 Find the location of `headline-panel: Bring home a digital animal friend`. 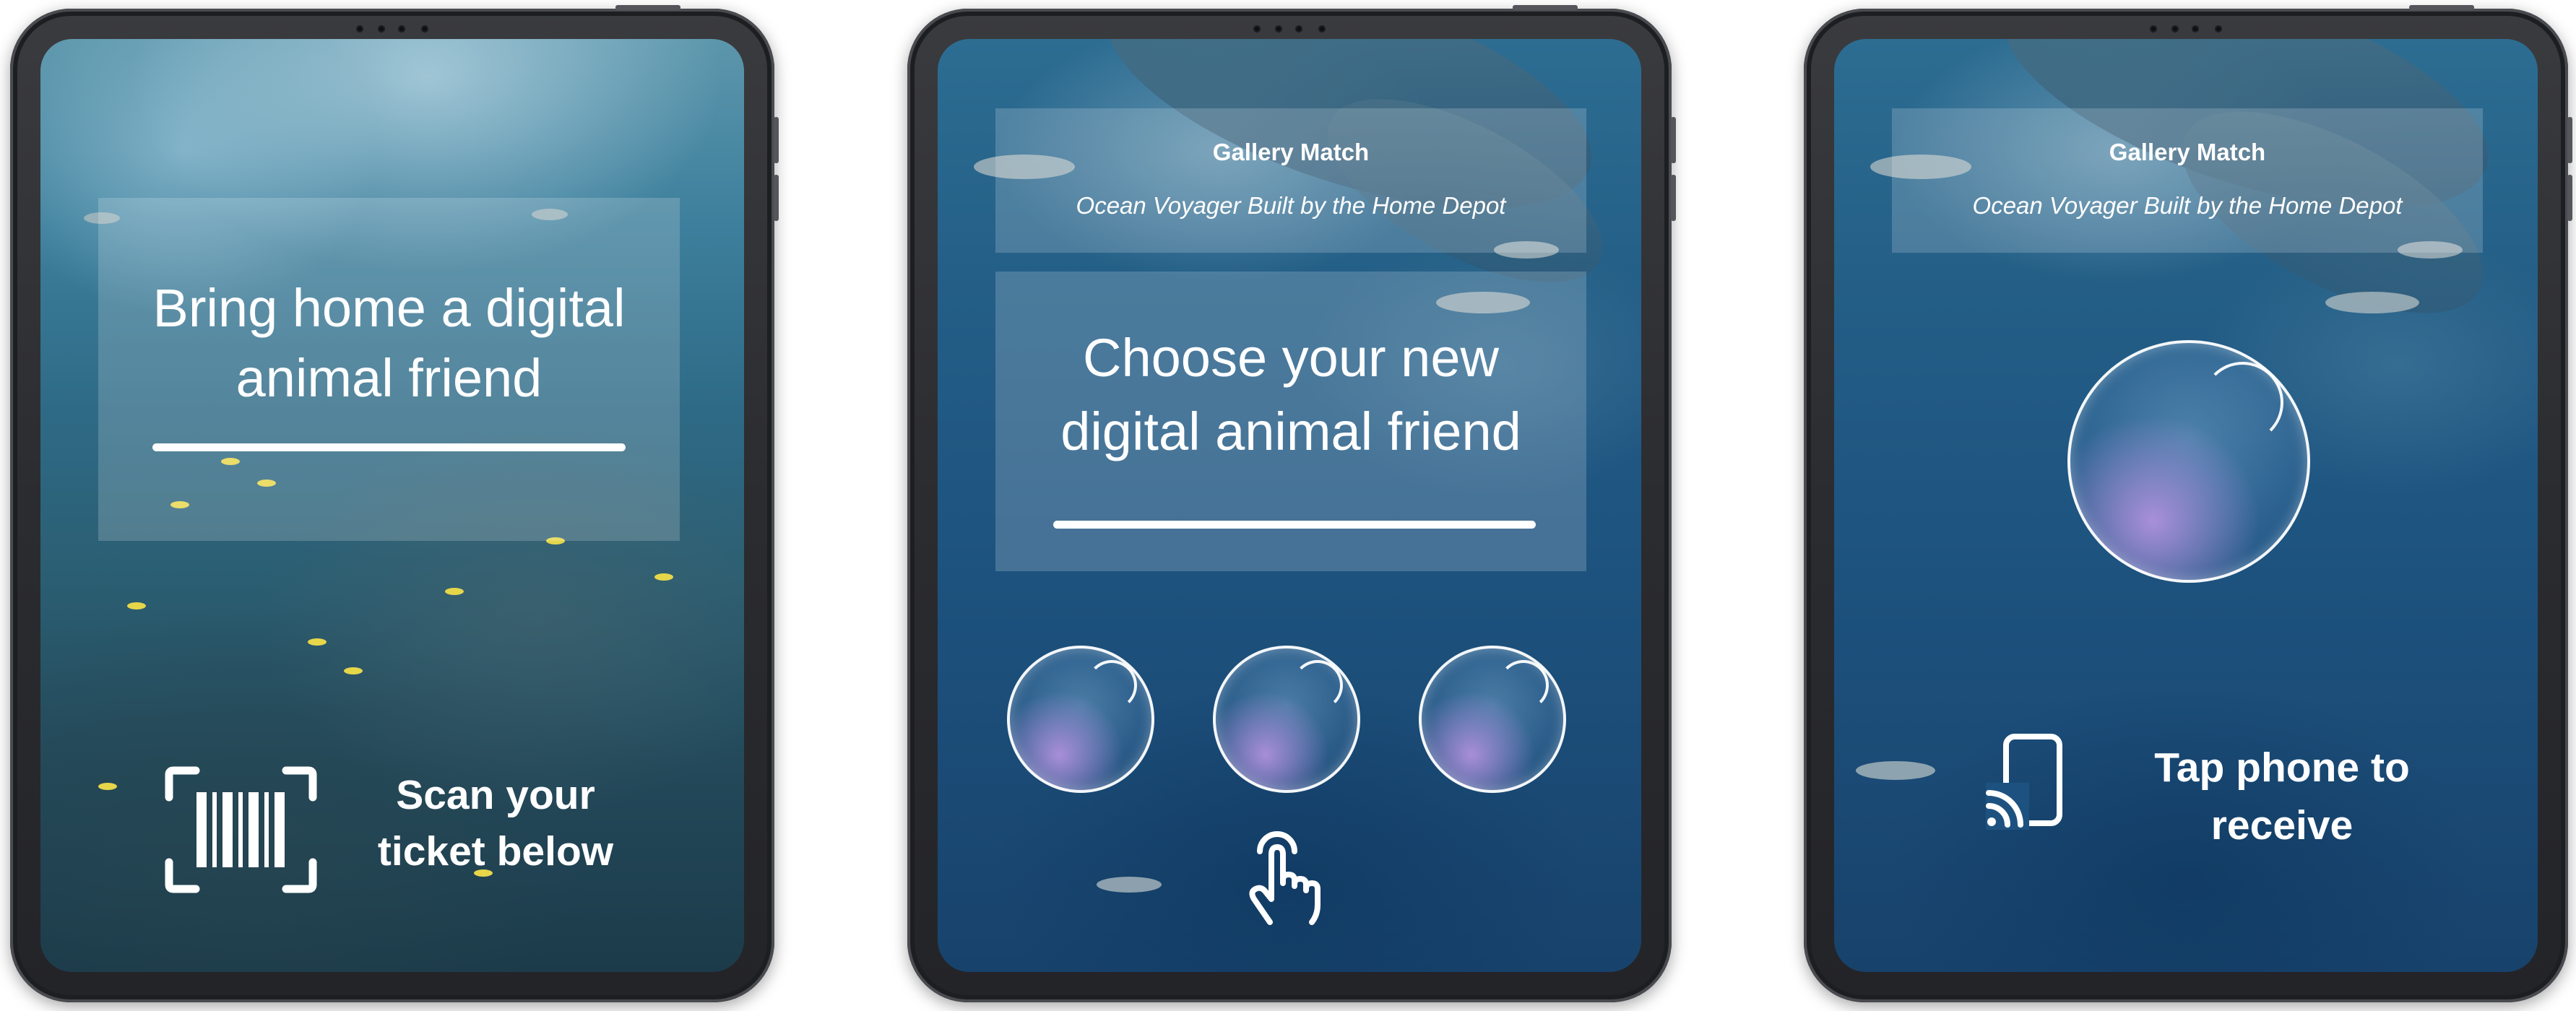

headline-panel: Bring home a digital animal friend is located at coordinates (389, 370).